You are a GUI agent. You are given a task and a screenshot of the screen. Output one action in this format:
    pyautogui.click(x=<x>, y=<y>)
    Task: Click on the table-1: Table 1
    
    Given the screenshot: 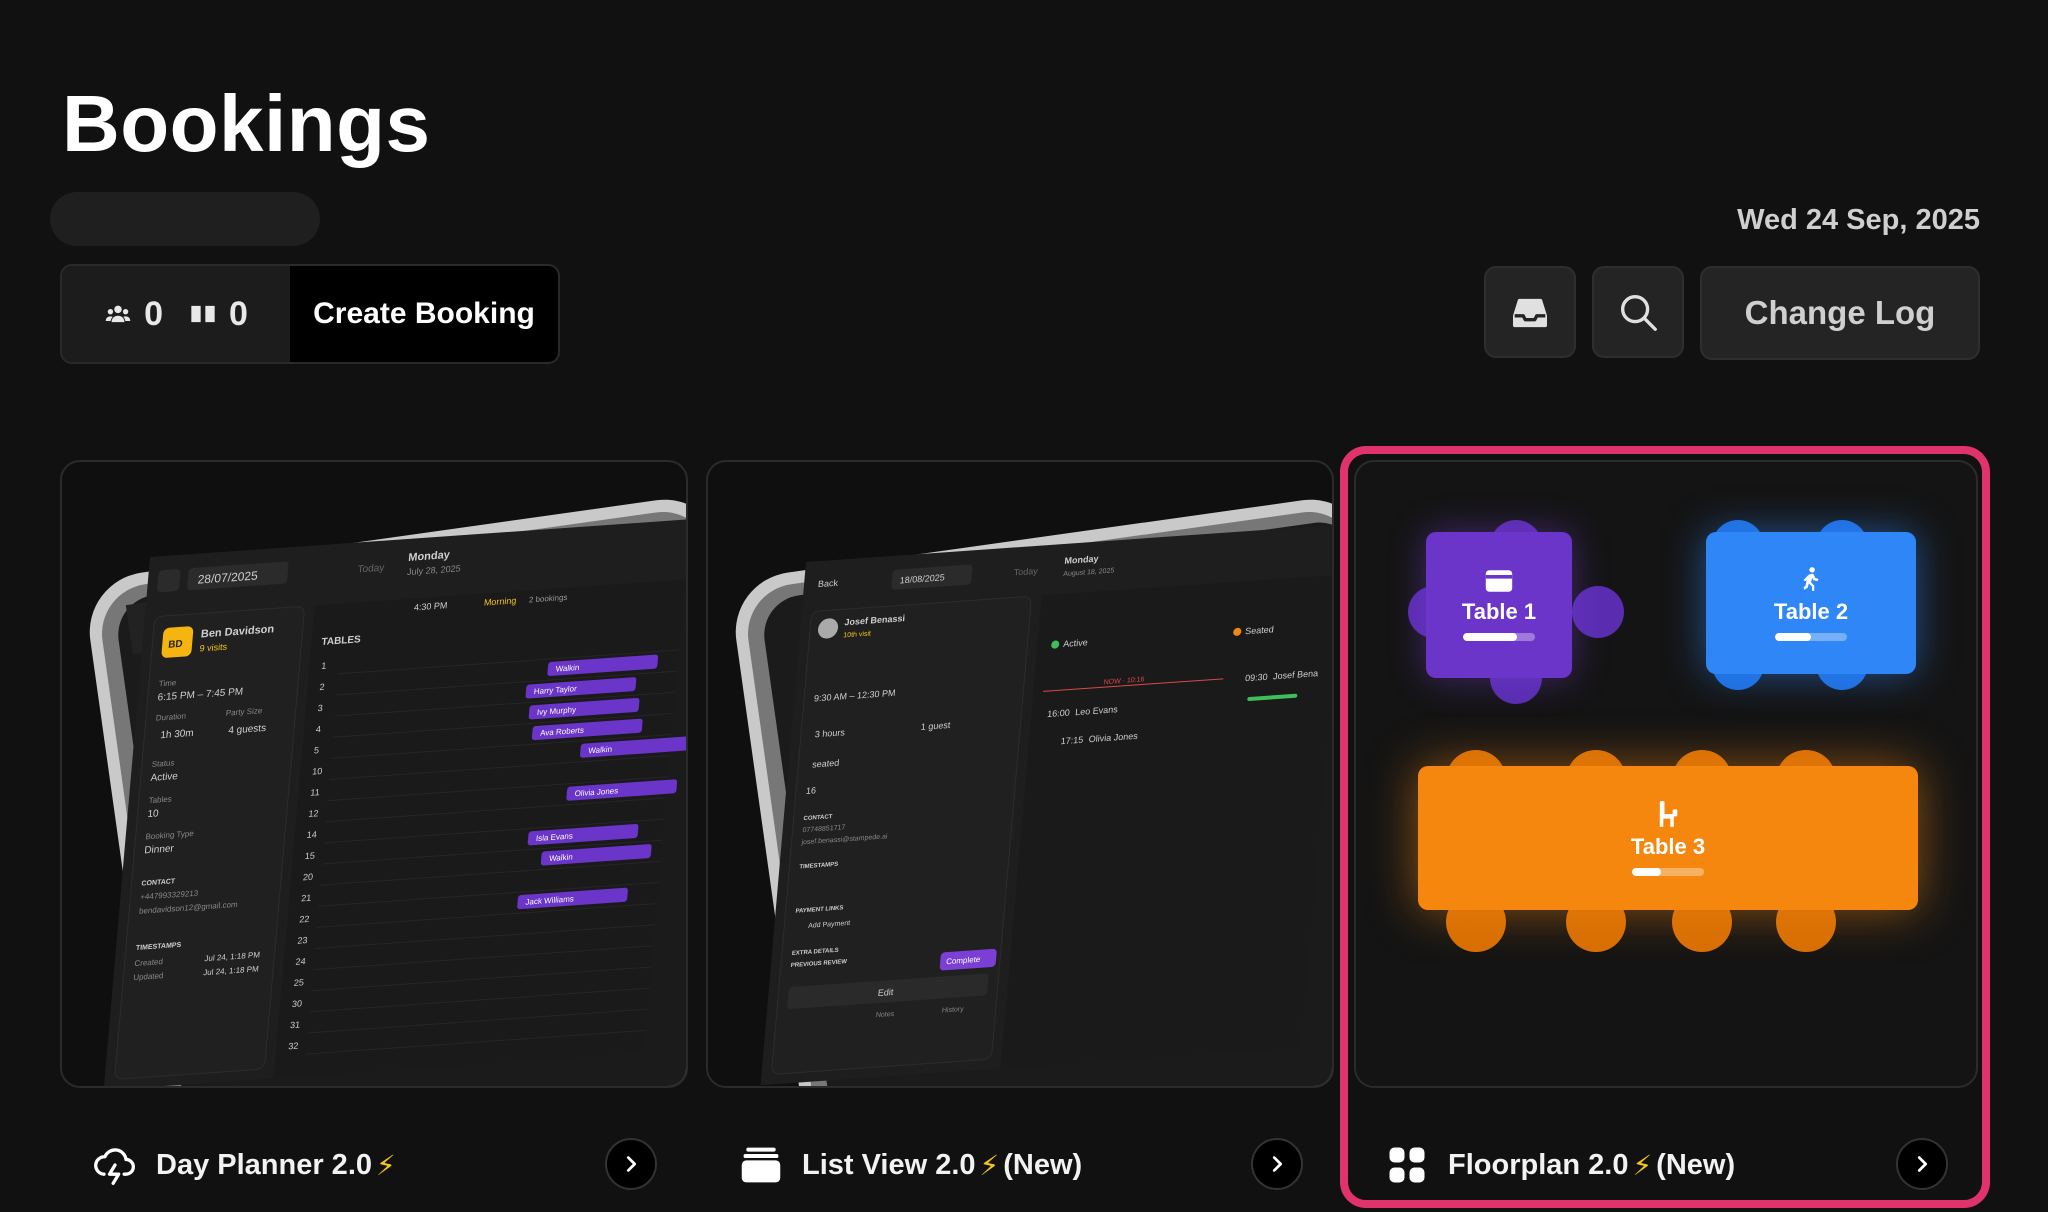 What is the action you would take?
    pyautogui.click(x=1499, y=605)
    